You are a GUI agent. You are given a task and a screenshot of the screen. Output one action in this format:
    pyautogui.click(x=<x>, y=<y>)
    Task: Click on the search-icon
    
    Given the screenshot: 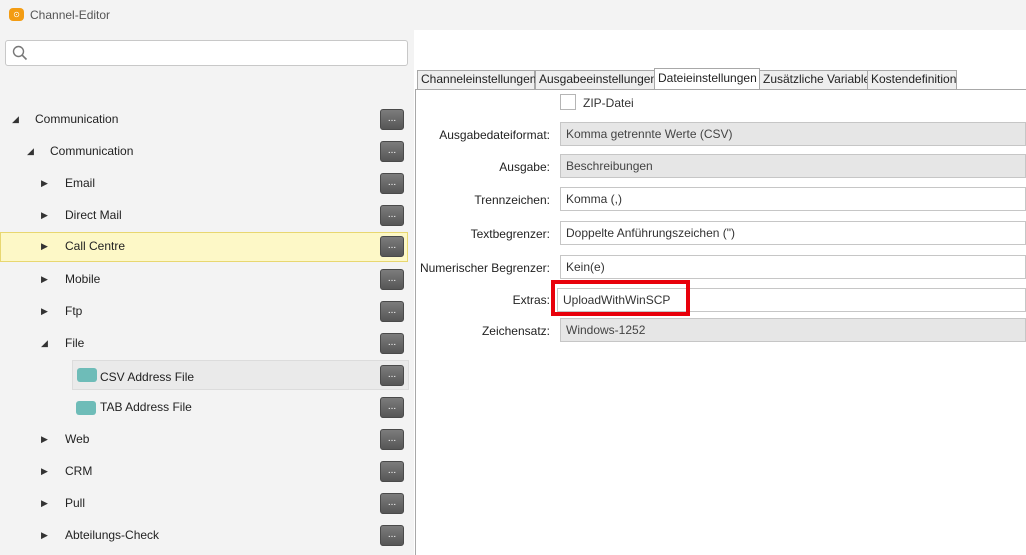 What is the action you would take?
    pyautogui.click(x=20, y=53)
    